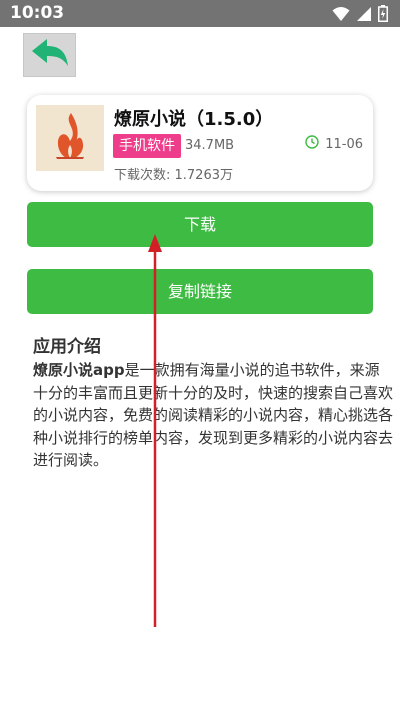 The image size is (400, 711). I want to click on status-time: 10:03, so click(37, 13).